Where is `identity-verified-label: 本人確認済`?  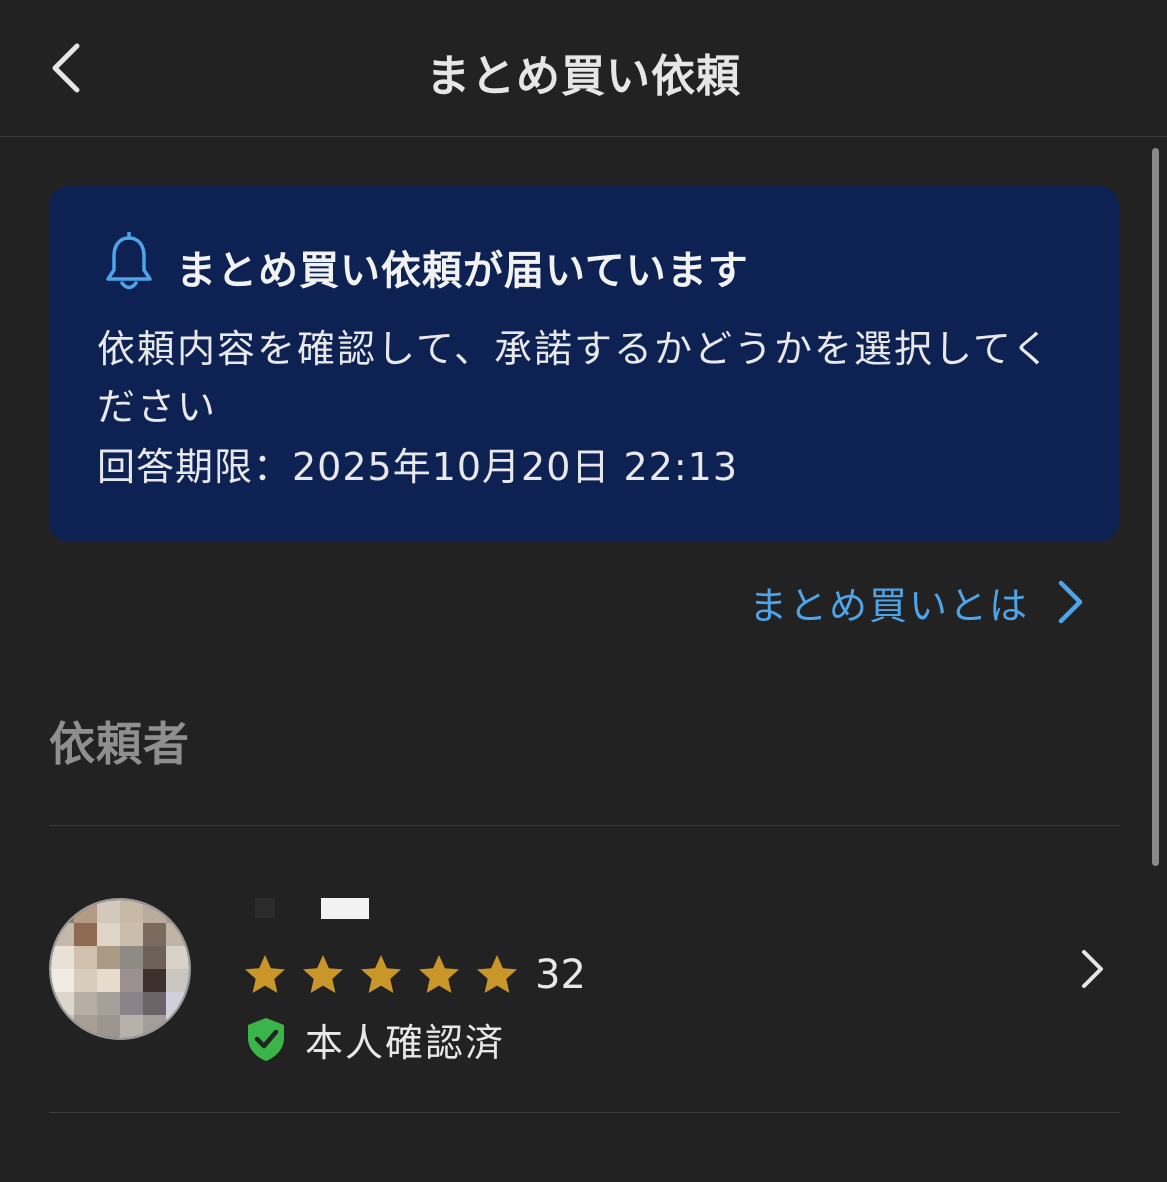
identity-verified-label: 本人確認済 is located at coordinates (405, 1042).